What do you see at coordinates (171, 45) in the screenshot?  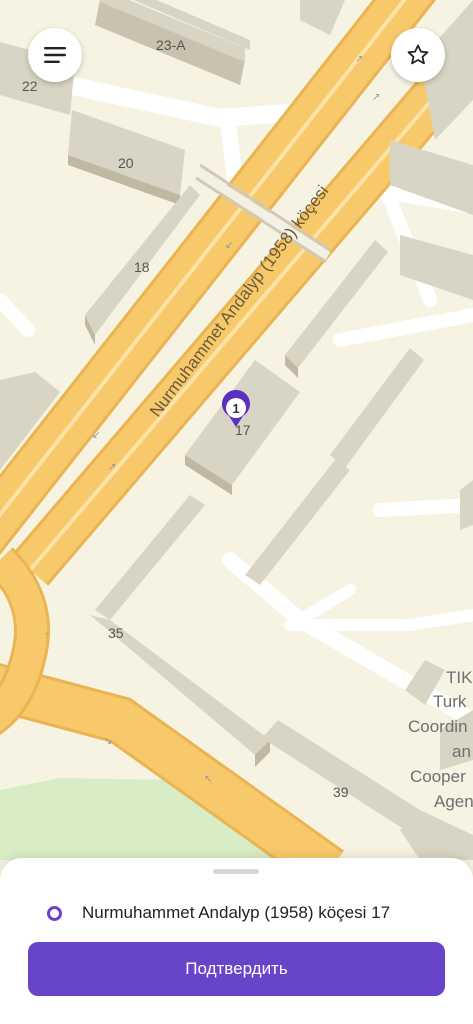 I see `building-number-23a: 23-A` at bounding box center [171, 45].